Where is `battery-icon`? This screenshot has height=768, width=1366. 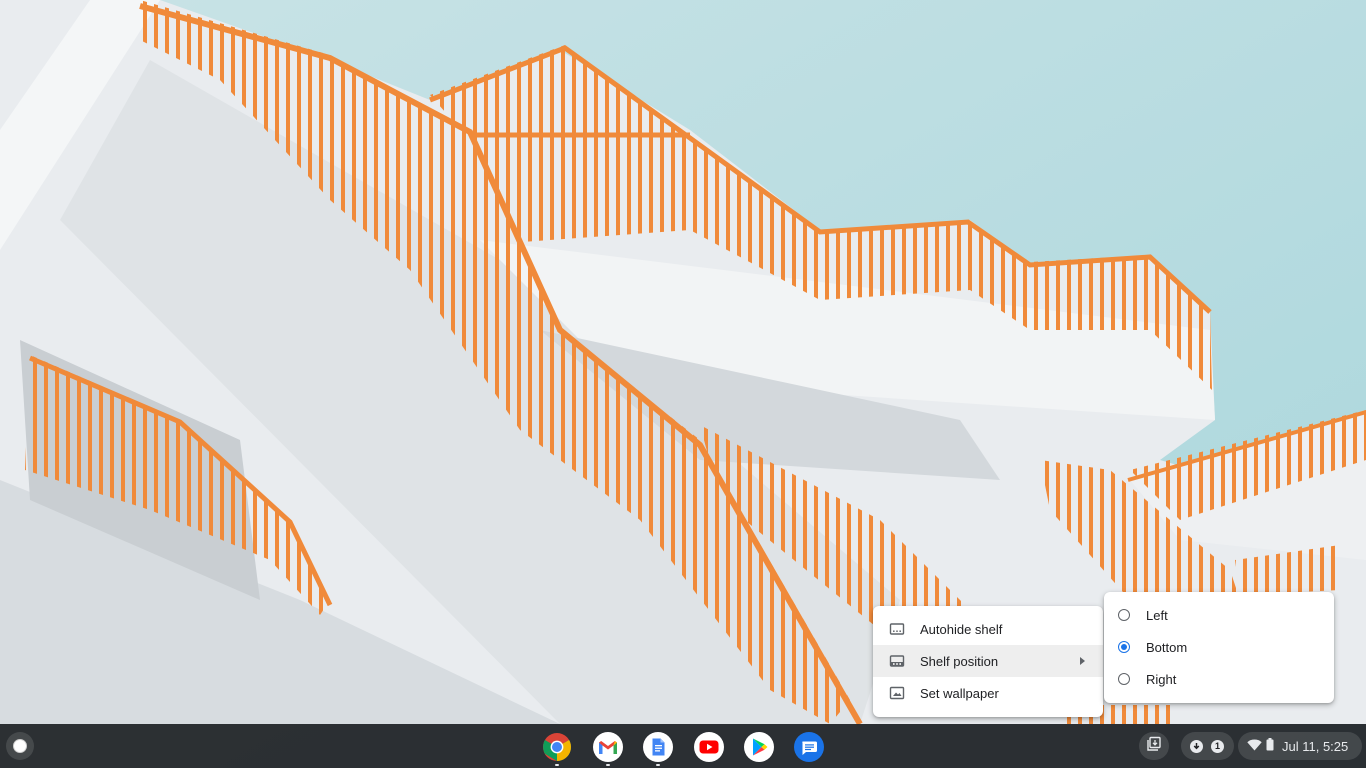 battery-icon is located at coordinates (1270, 746).